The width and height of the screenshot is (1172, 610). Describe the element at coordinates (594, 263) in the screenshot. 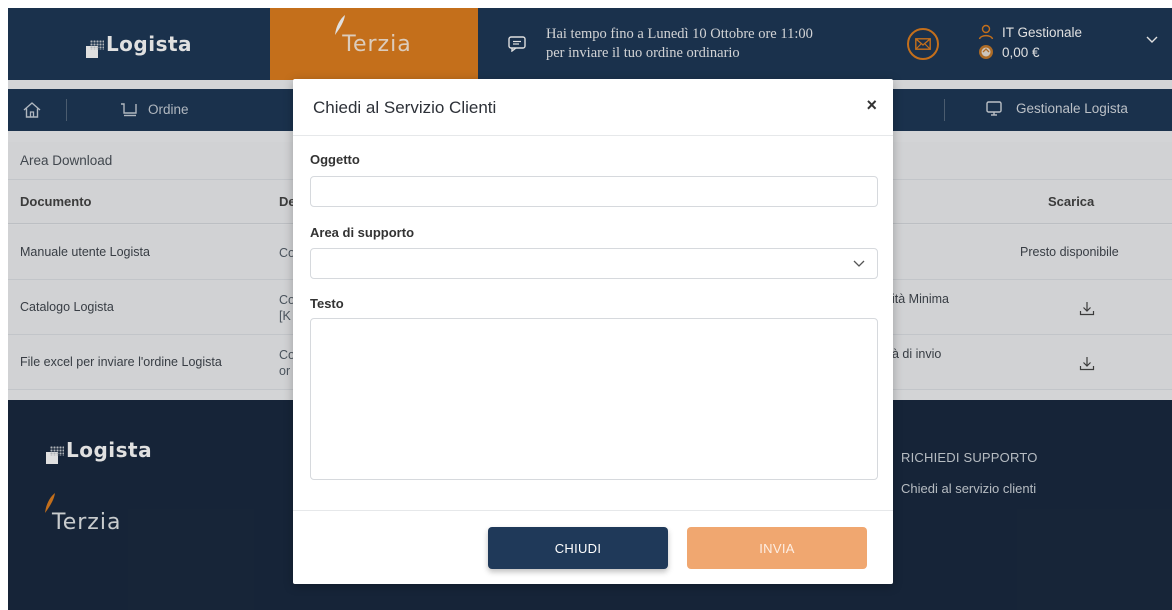

I see `area-supporto-select` at that location.